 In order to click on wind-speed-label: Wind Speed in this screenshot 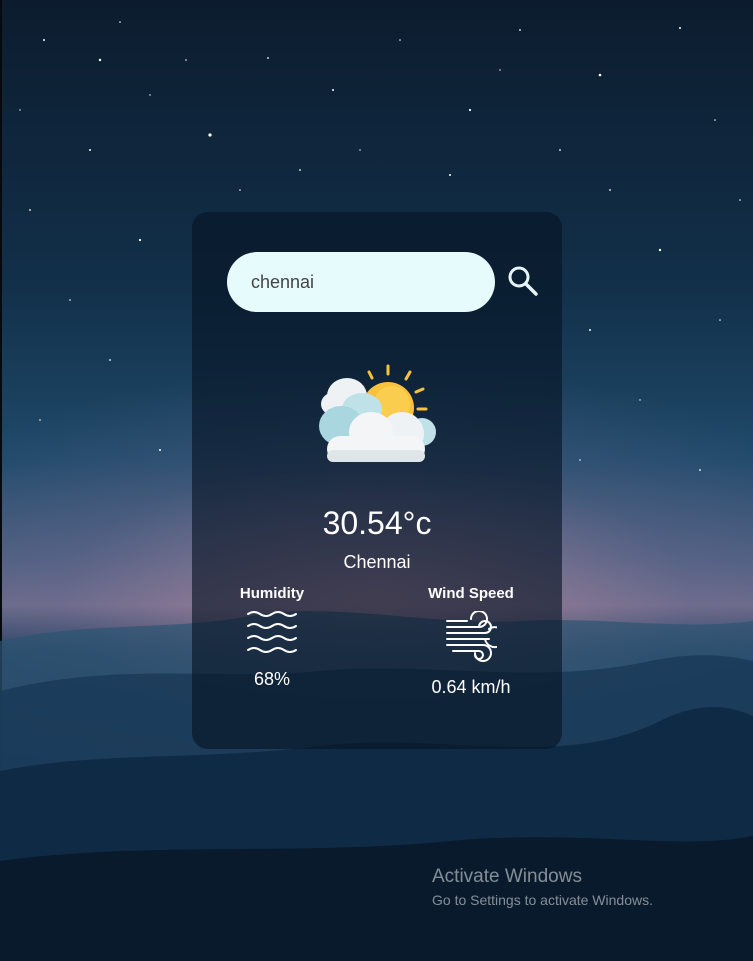, I will do `click(471, 593)`.